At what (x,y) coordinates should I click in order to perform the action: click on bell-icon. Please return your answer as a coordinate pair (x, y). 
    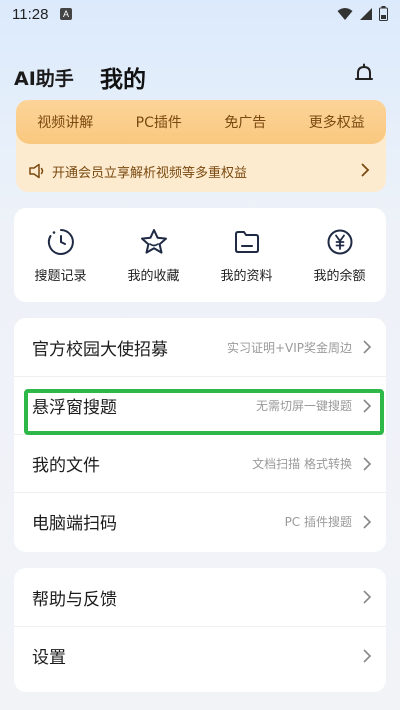
    Looking at the image, I should click on (364, 74).